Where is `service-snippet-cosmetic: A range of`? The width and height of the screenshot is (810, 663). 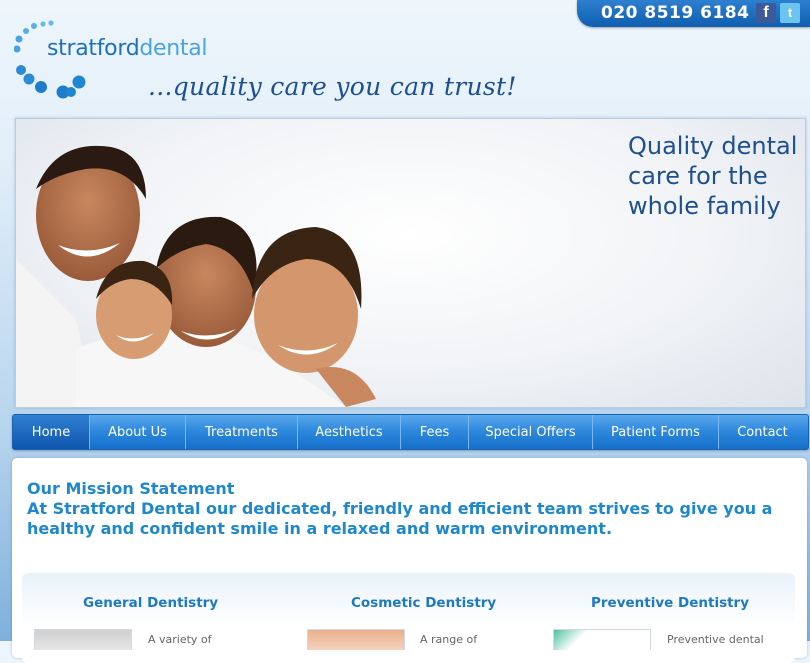
service-snippet-cosmetic: A range of is located at coordinates (449, 639).